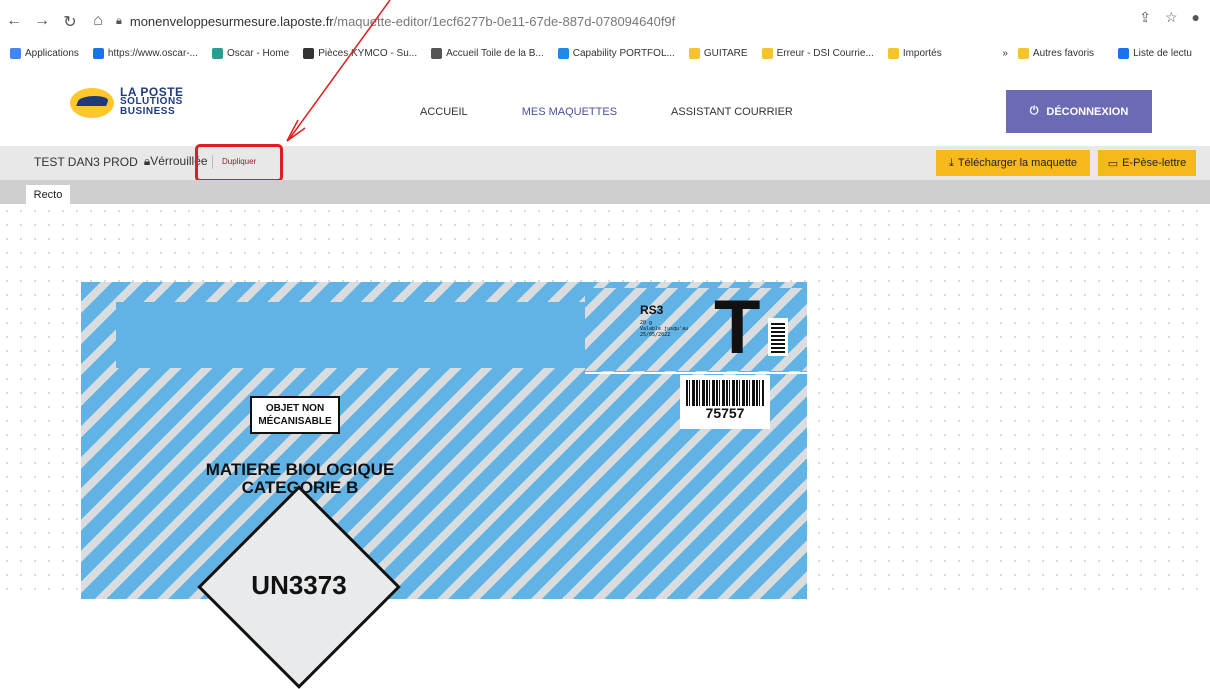  What do you see at coordinates (299, 585) in the screenshot?
I see `un-code: UN3373` at bounding box center [299, 585].